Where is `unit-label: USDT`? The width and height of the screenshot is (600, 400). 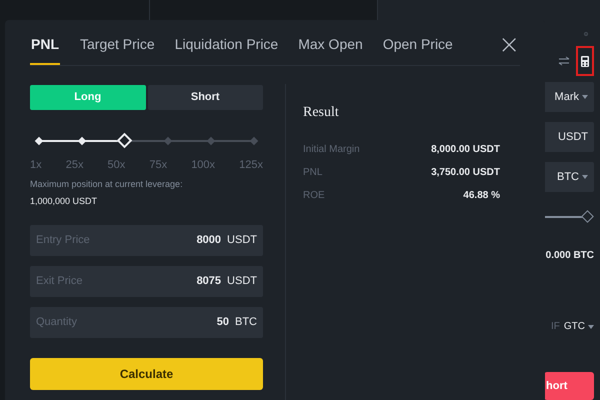 unit-label: USDT is located at coordinates (573, 137).